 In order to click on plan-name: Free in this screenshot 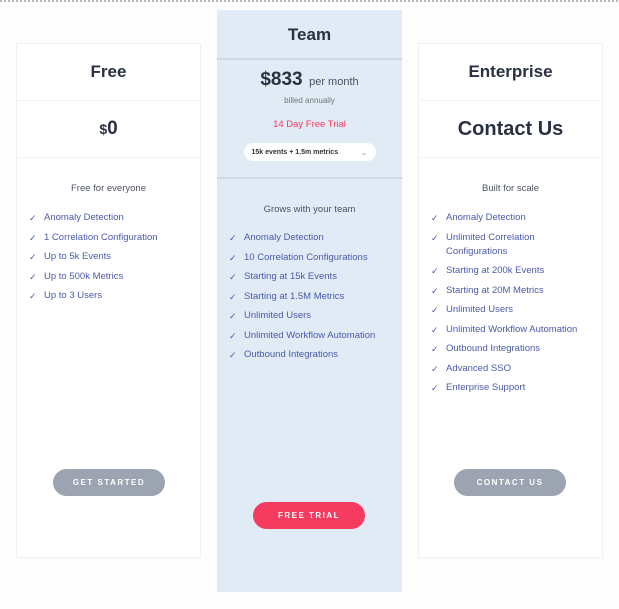, I will do `click(108, 72)`.